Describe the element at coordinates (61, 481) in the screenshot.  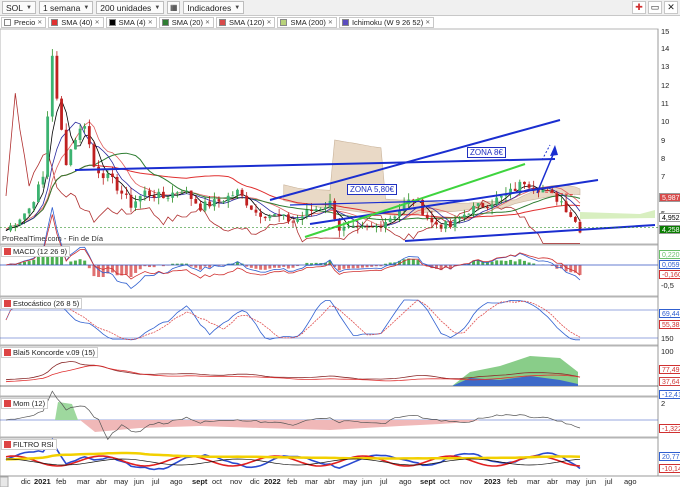
I see `time-axis-label: feb` at that location.